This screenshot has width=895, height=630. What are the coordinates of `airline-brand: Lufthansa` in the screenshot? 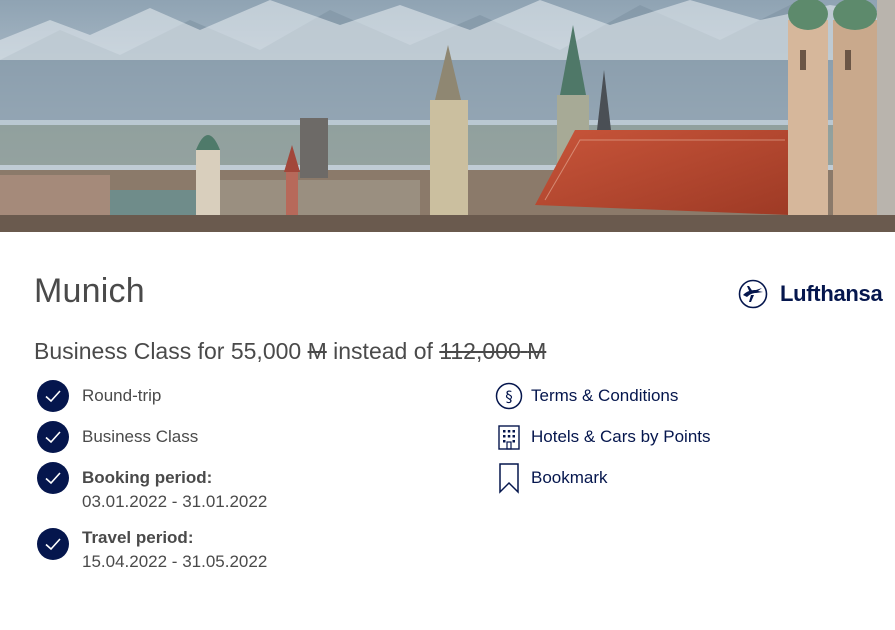 It's located at (810, 294).